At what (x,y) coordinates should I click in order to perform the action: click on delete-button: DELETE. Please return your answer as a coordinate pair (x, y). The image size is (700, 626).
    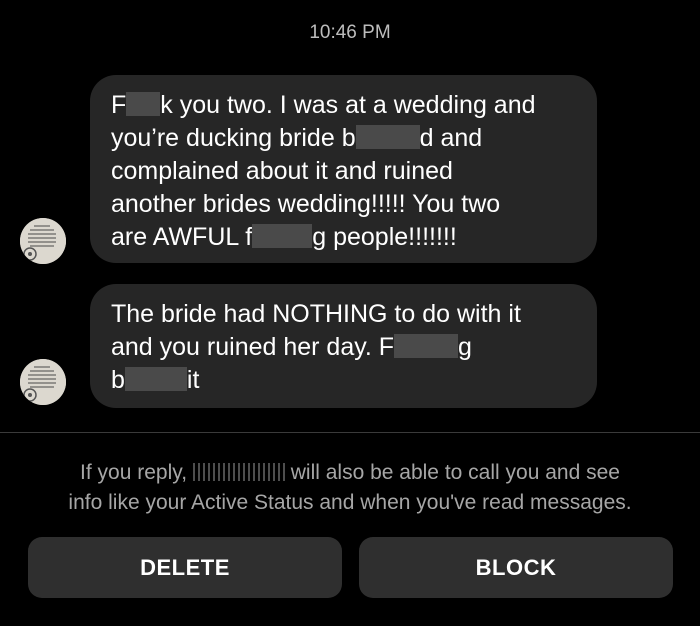
    Looking at the image, I should click on (185, 567).